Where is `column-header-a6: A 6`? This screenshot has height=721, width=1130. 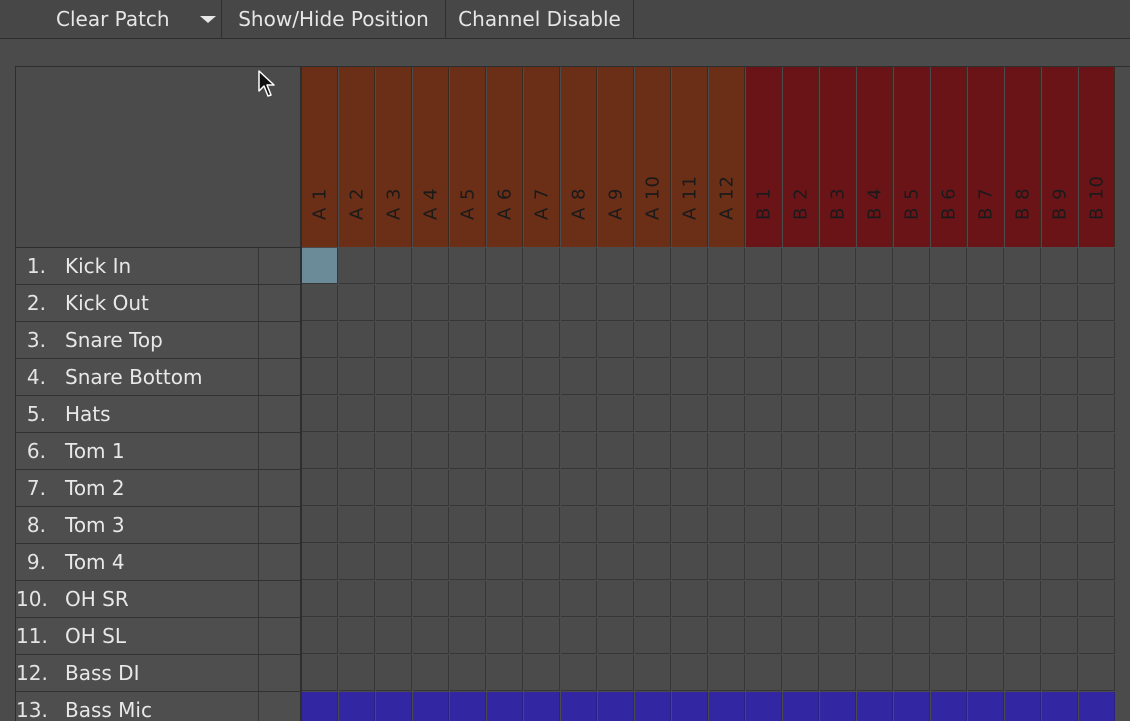
column-header-a6: A 6 is located at coordinates (505, 157).